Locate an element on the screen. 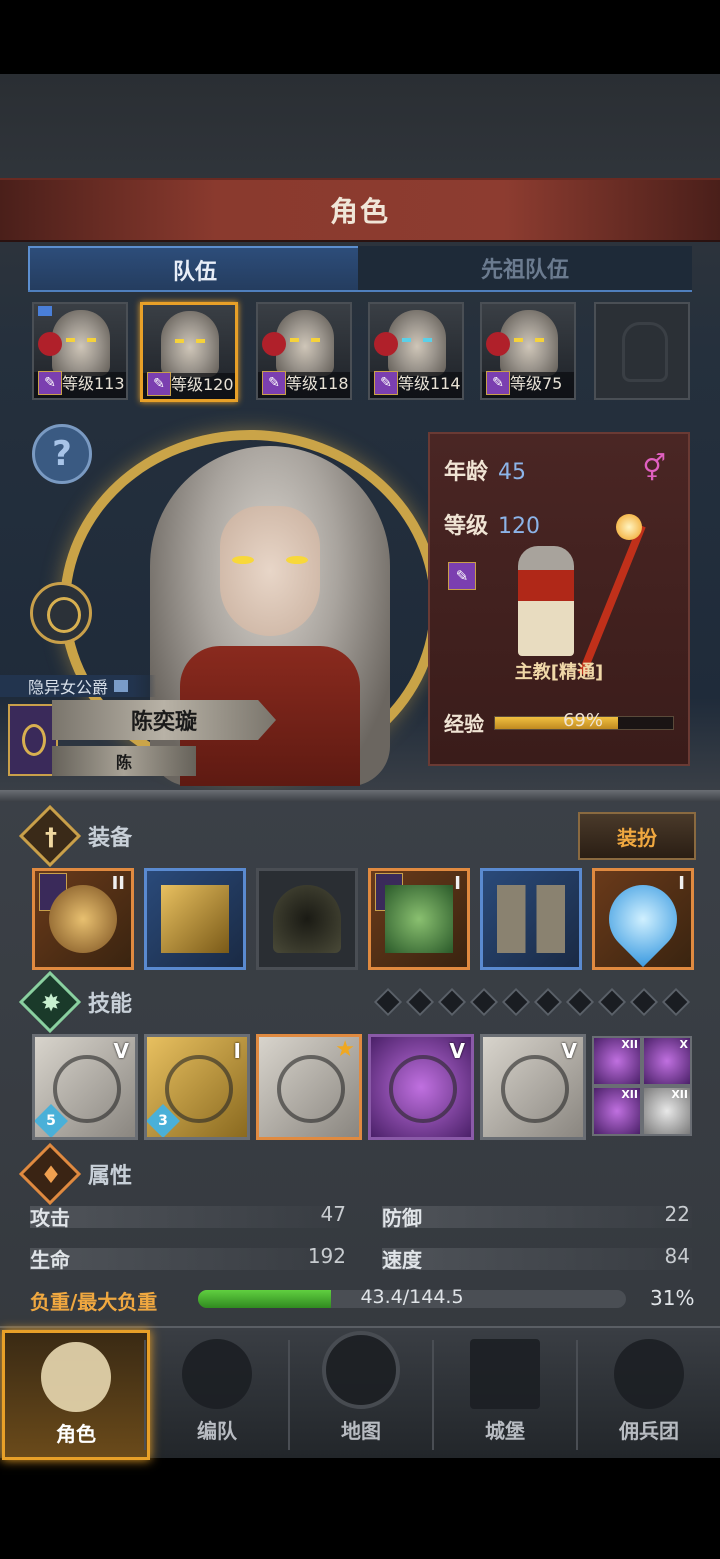 Image resolution: width=720 pixels, height=1559 pixels. nav-castle: 城堡 is located at coordinates (505, 1392).